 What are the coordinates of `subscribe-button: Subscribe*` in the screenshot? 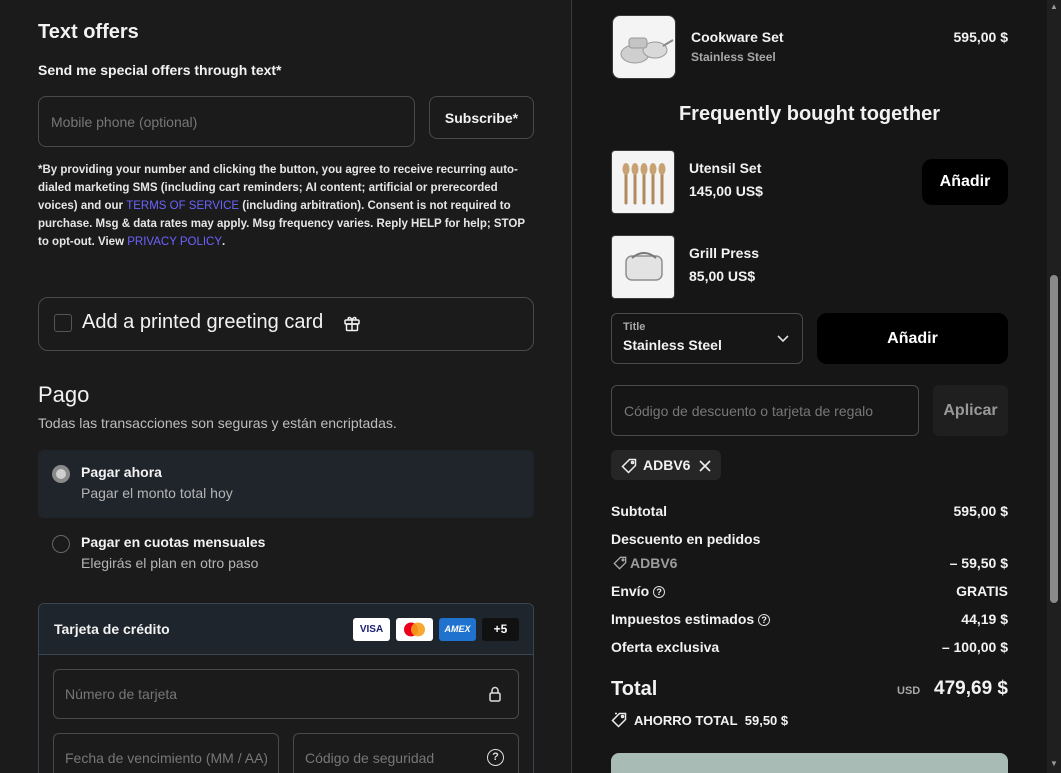 It's located at (481, 117).